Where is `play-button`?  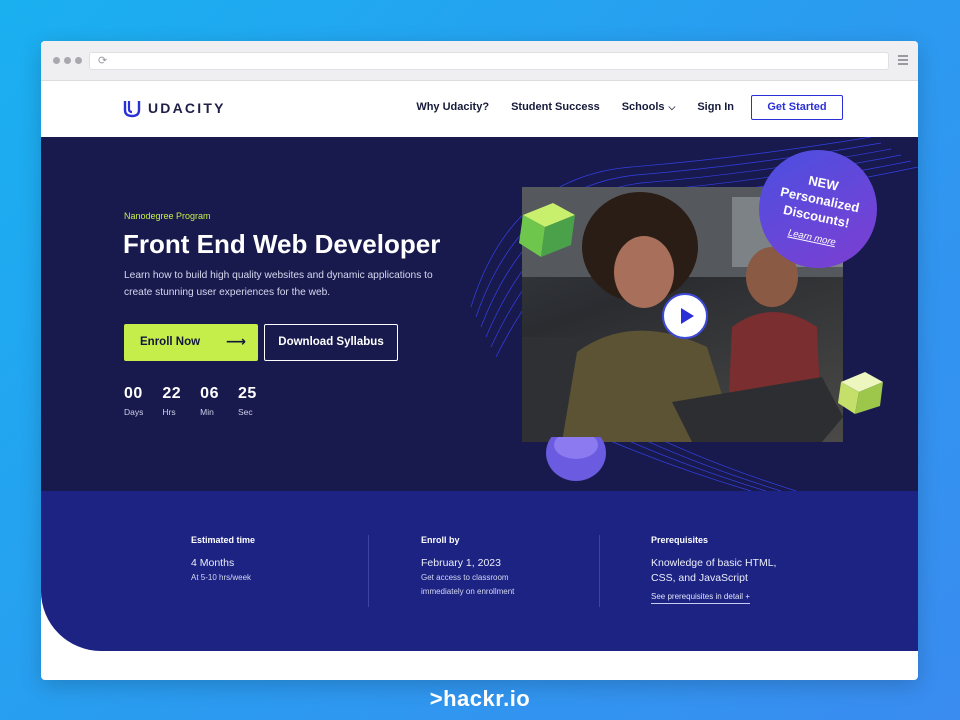
play-button is located at coordinates (685, 316).